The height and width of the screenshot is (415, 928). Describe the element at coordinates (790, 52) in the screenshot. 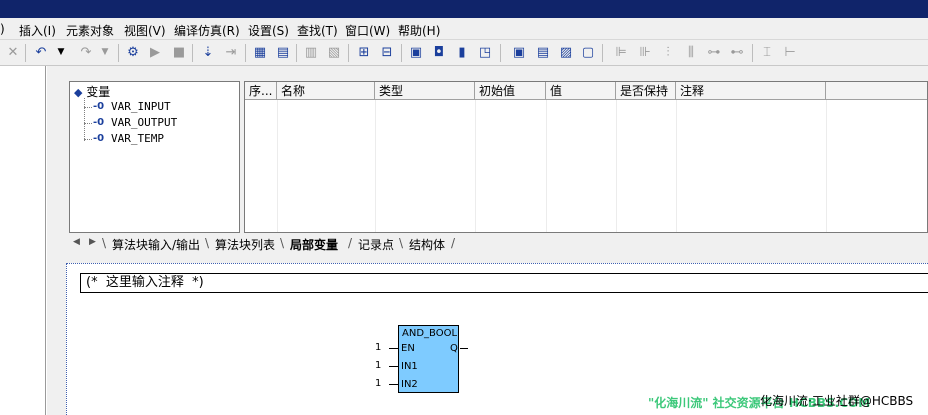

I see `space-v-icon: ⊢` at that location.